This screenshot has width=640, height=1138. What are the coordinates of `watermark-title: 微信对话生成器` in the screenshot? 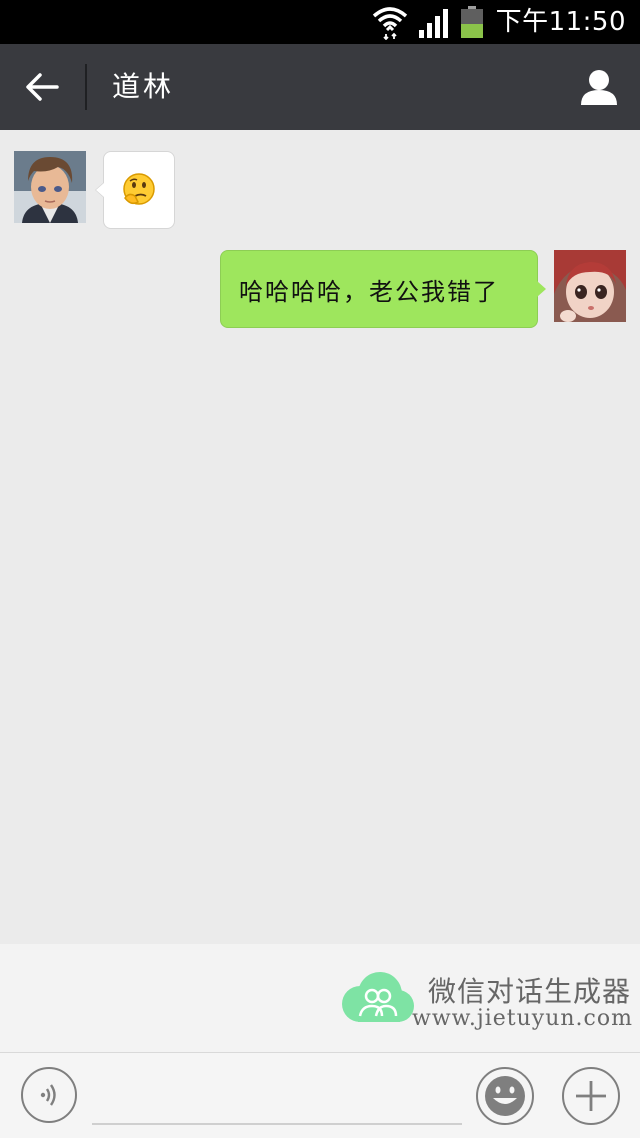 It's located at (530, 991).